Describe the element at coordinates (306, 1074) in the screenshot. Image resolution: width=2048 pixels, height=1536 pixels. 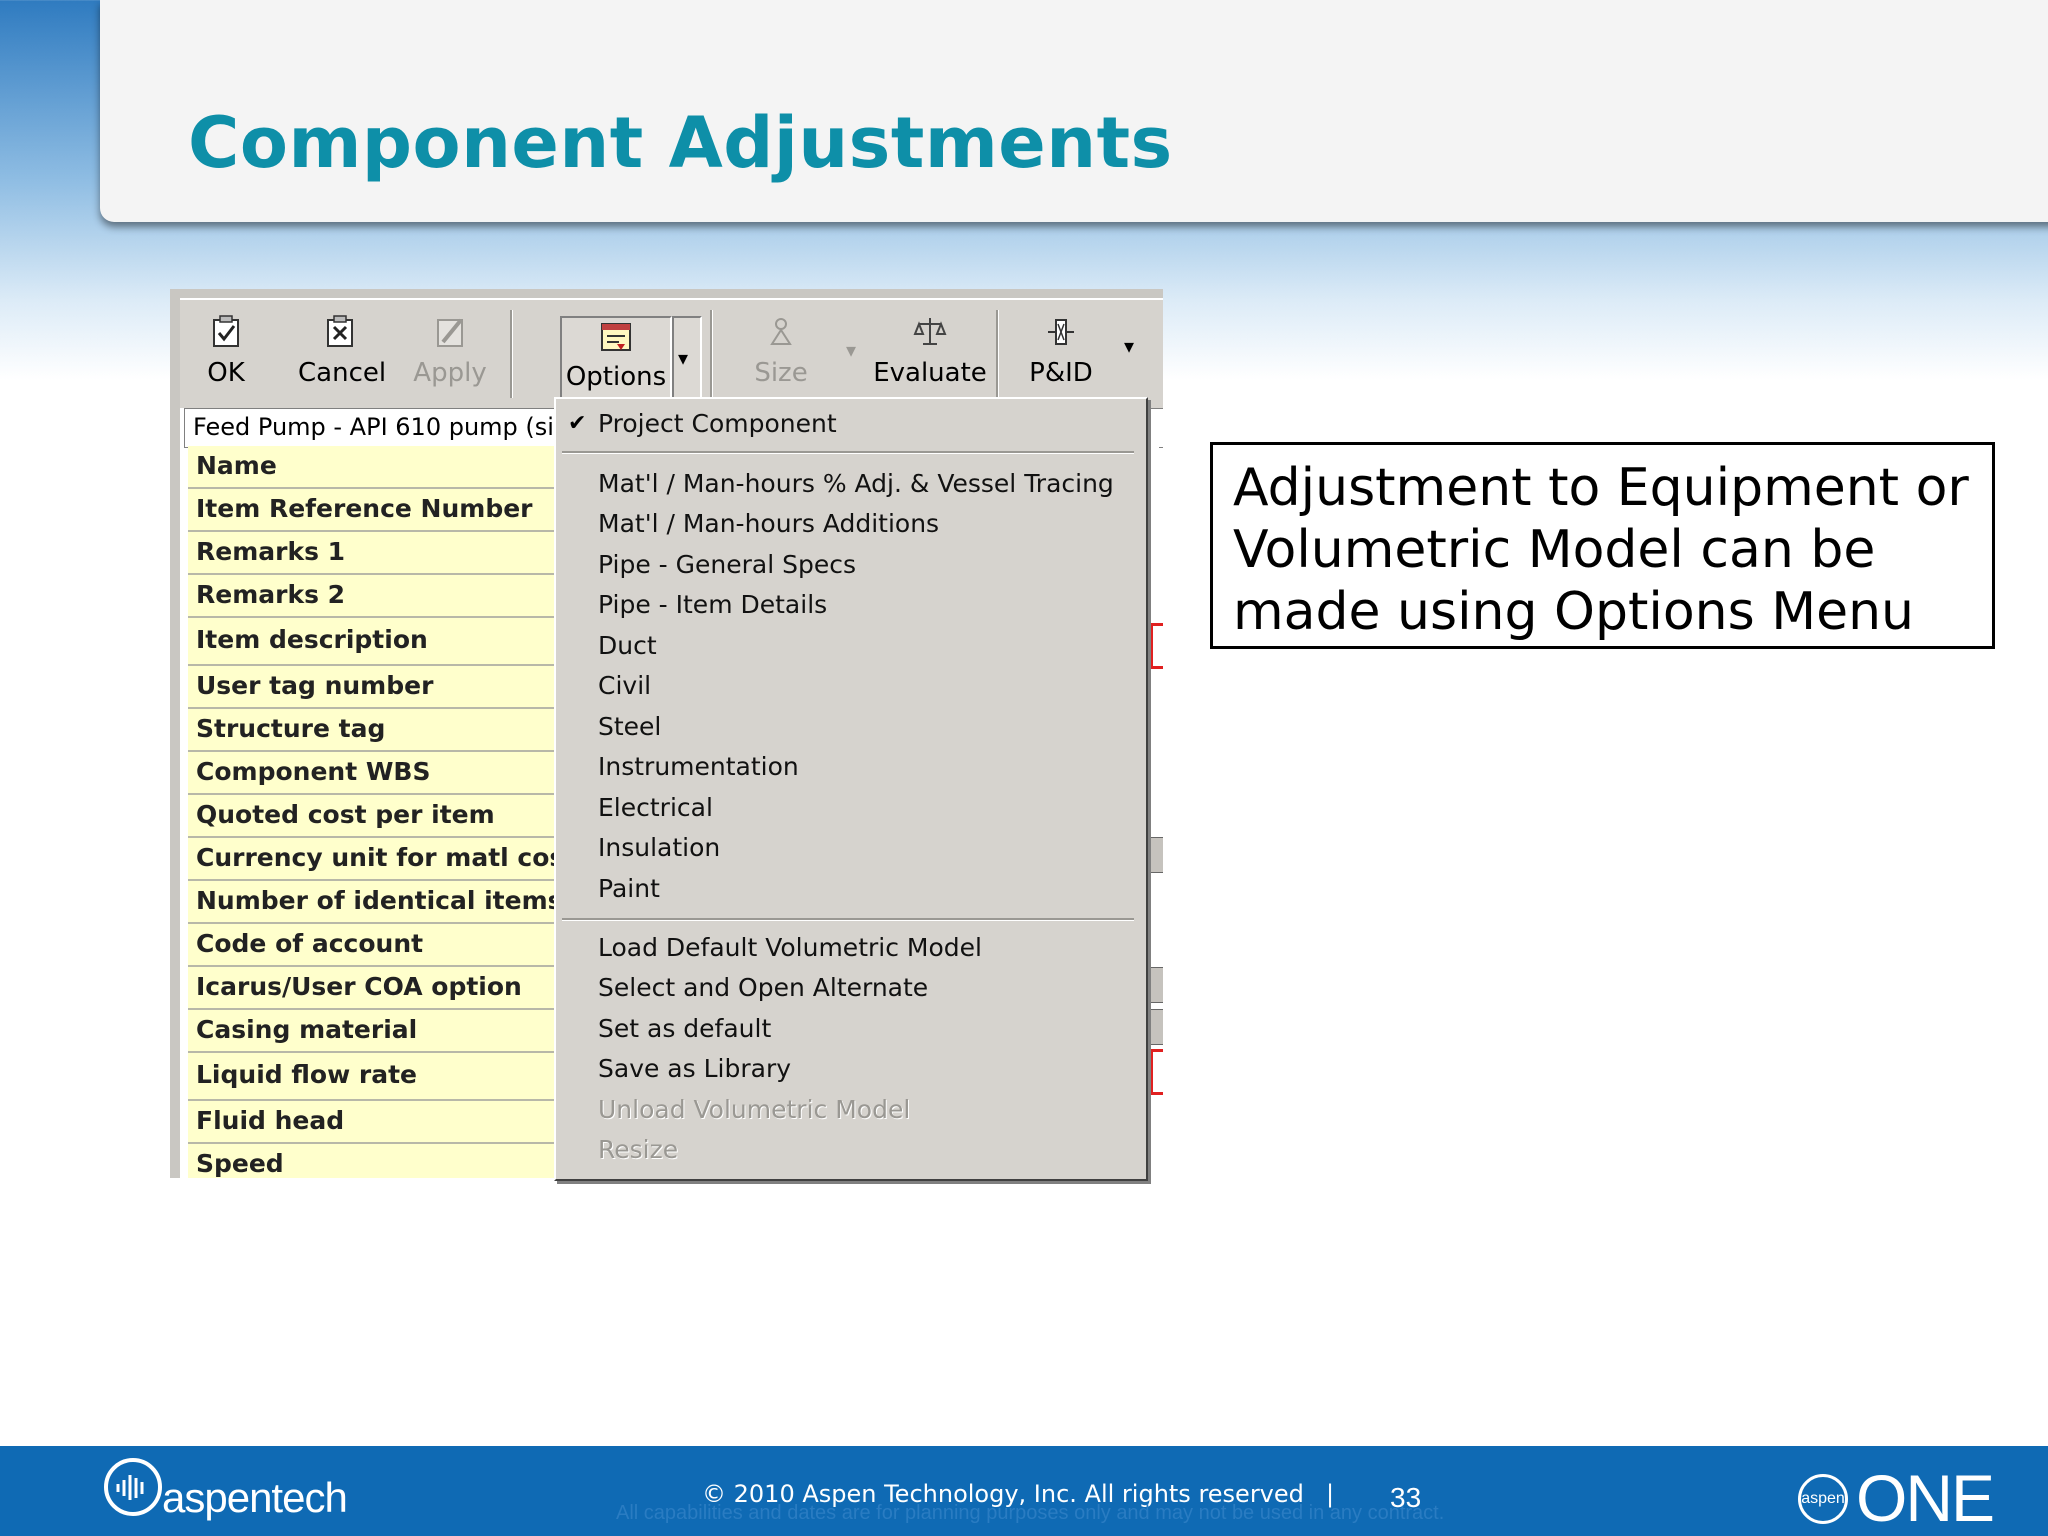
I see `property-label: Liquid flow rate` at that location.